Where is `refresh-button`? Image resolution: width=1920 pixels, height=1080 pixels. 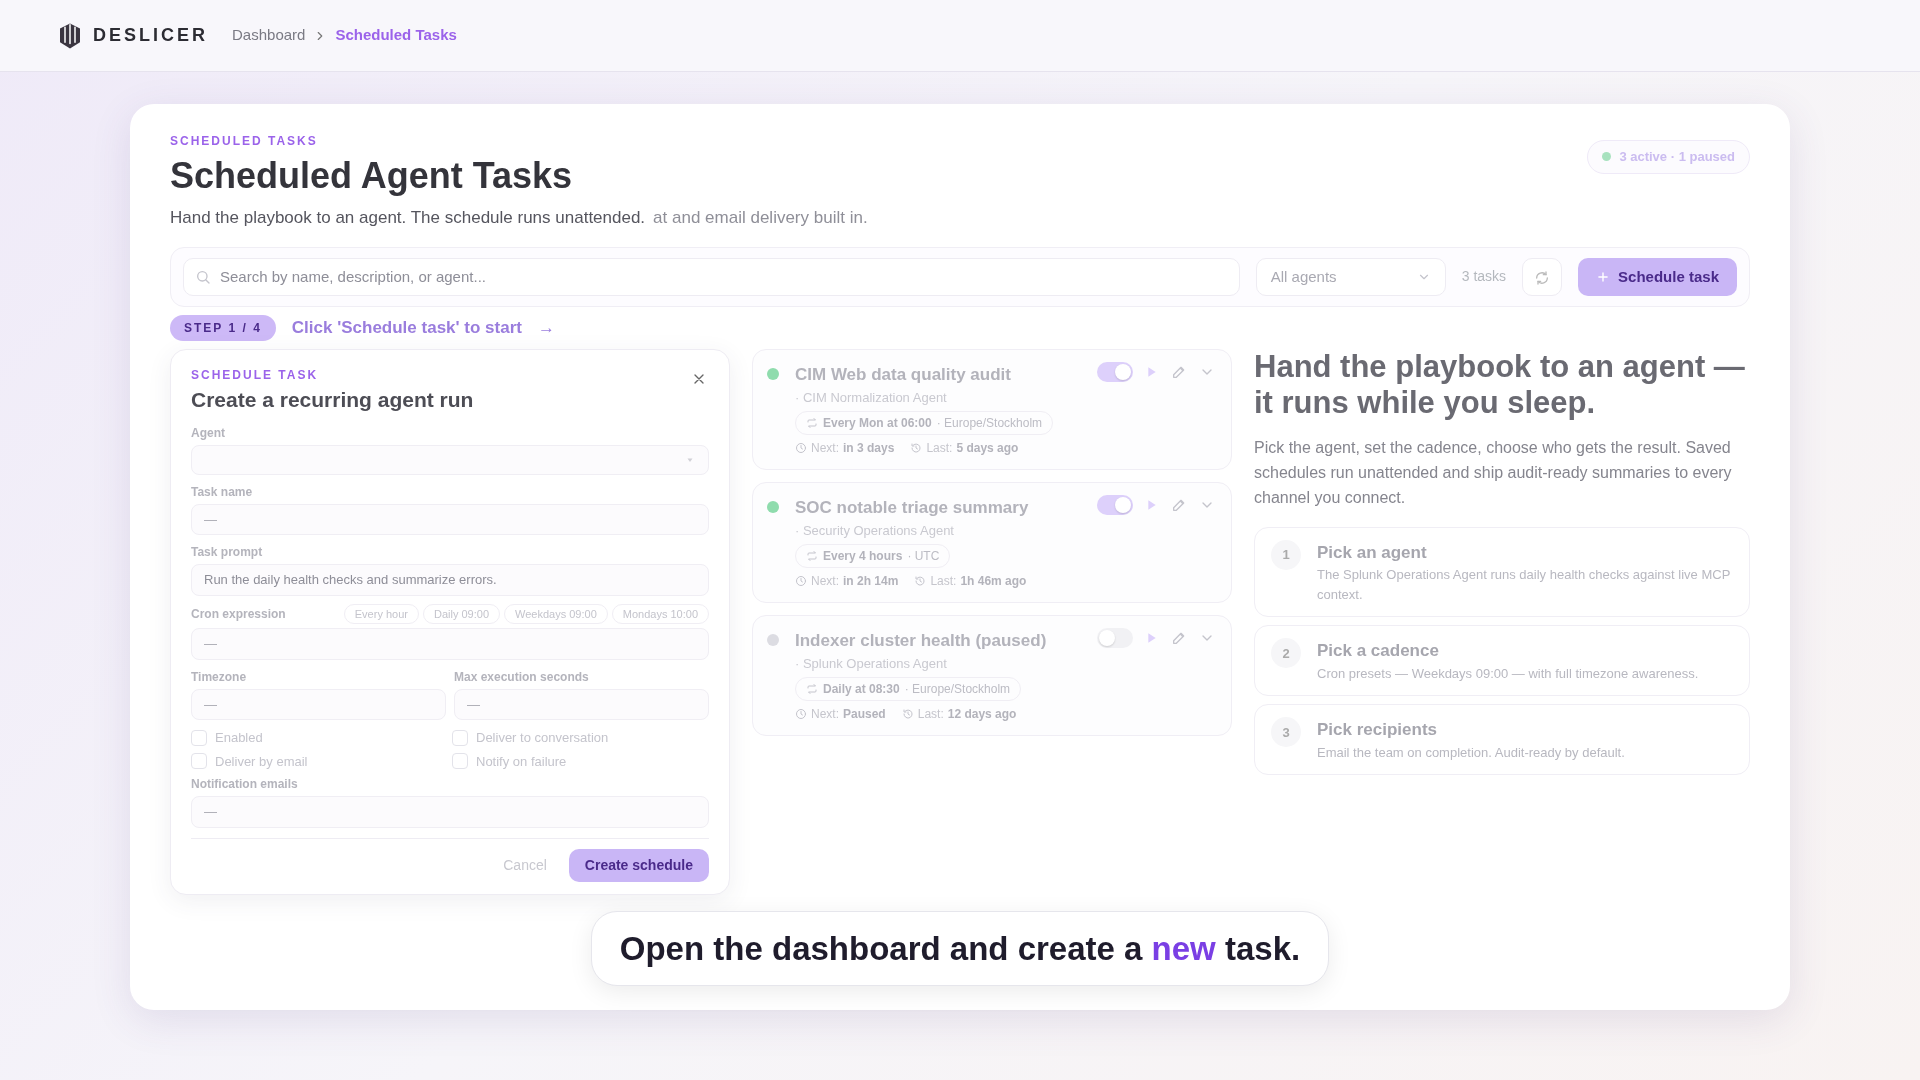 refresh-button is located at coordinates (1542, 276).